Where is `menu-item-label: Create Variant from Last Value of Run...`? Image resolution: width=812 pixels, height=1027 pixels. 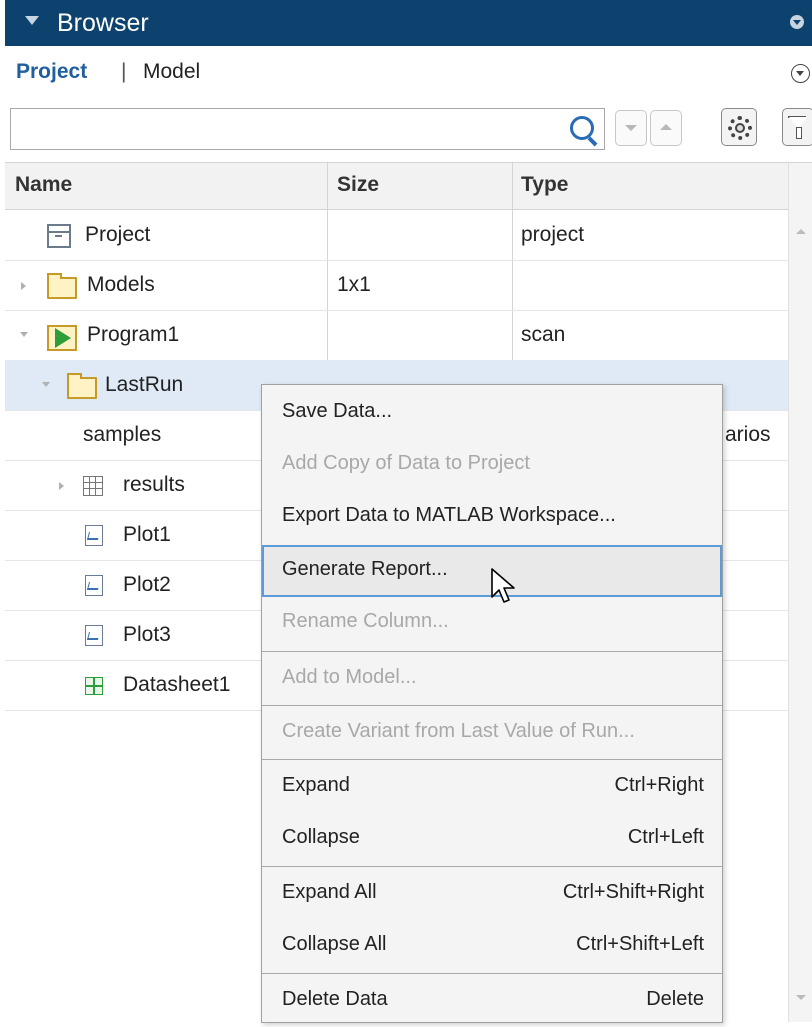
menu-item-label: Create Variant from Last Value of Run... is located at coordinates (458, 731).